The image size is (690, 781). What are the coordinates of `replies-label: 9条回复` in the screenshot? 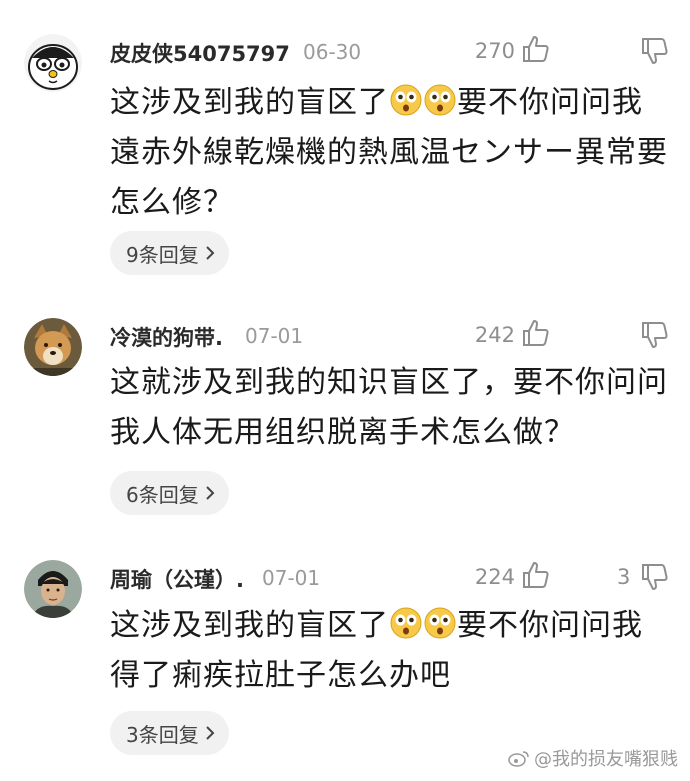 It's located at (162, 254).